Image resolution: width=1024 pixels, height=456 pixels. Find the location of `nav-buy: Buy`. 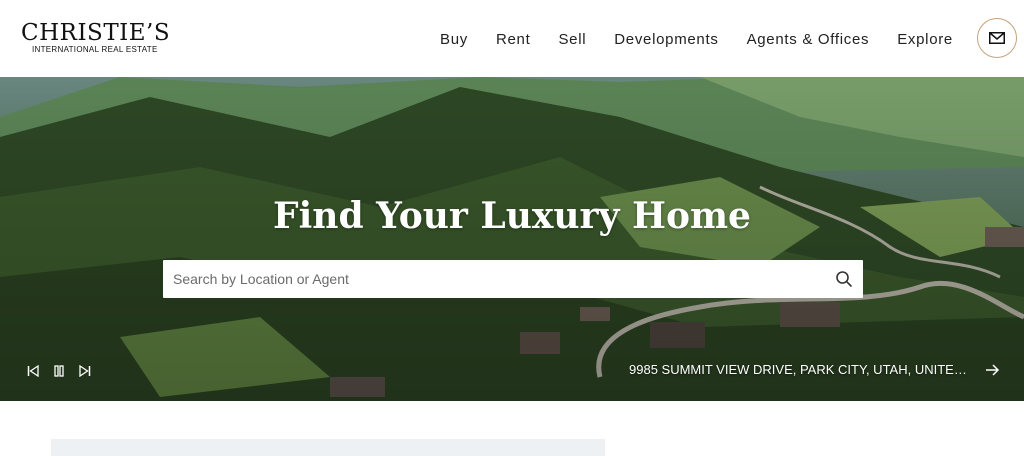

nav-buy: Buy is located at coordinates (454, 40).